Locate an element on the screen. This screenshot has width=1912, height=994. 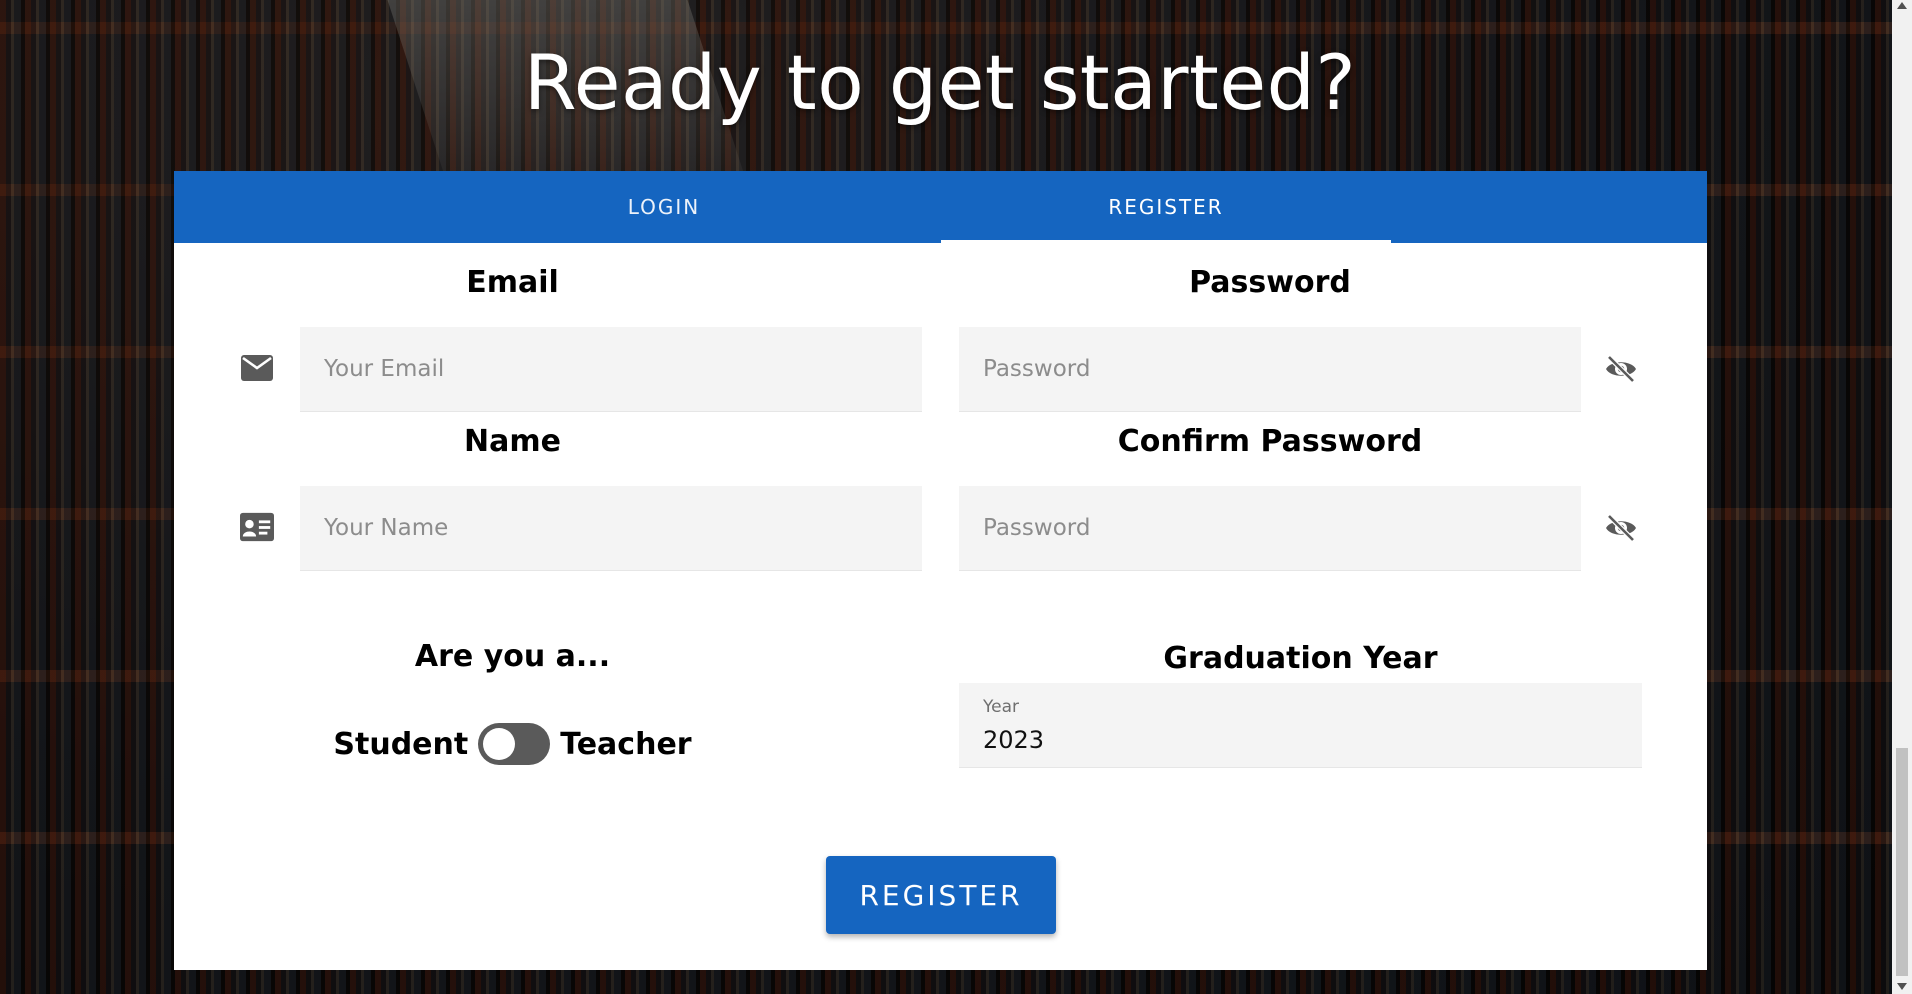
register-button: REGISTER is located at coordinates (941, 895).